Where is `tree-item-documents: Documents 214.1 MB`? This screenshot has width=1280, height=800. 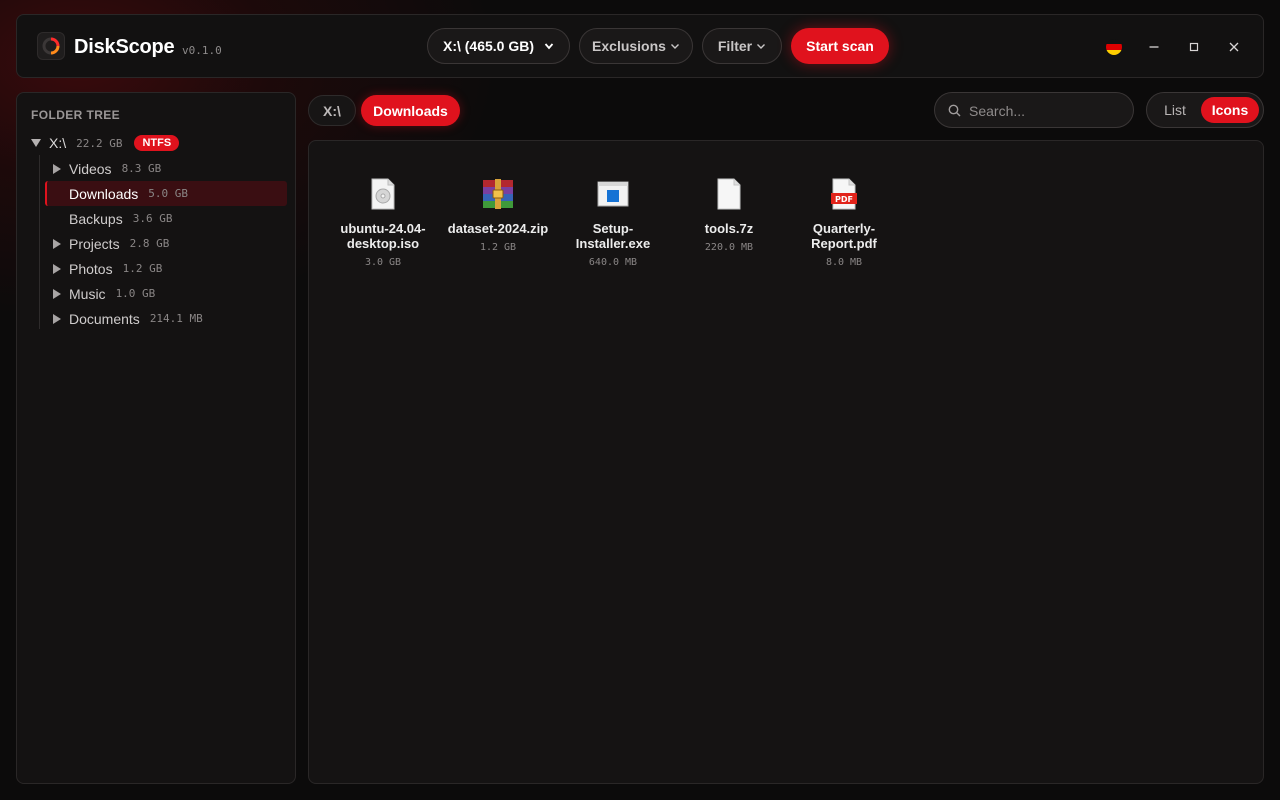 tree-item-documents: Documents 214.1 MB is located at coordinates (166, 318).